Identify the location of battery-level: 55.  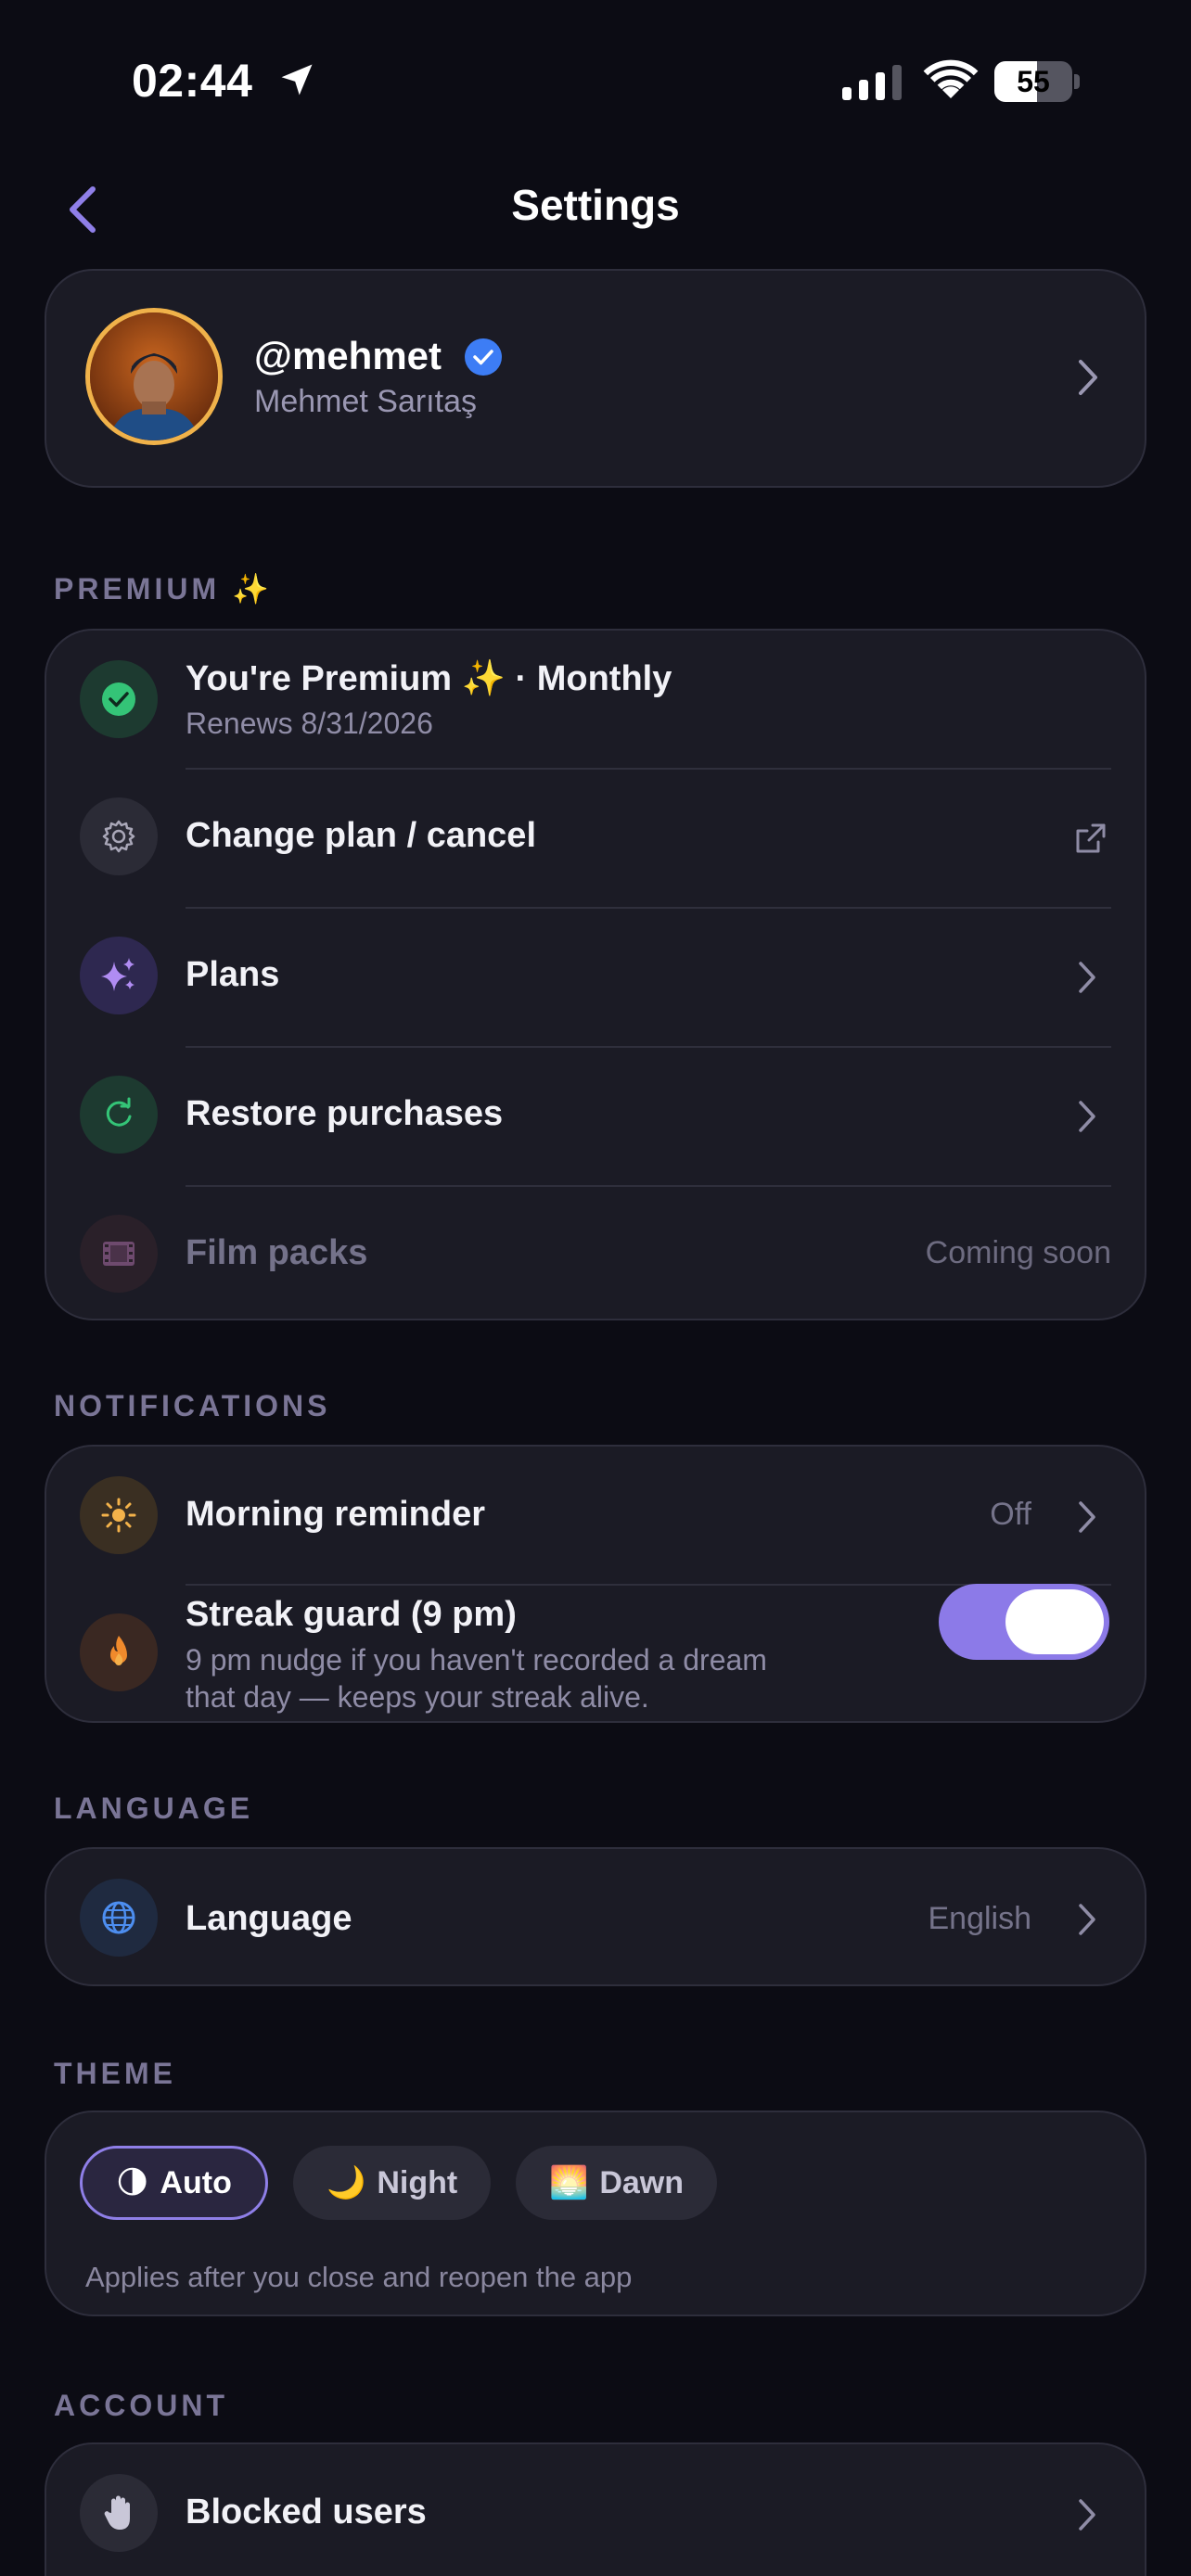
(1033, 81).